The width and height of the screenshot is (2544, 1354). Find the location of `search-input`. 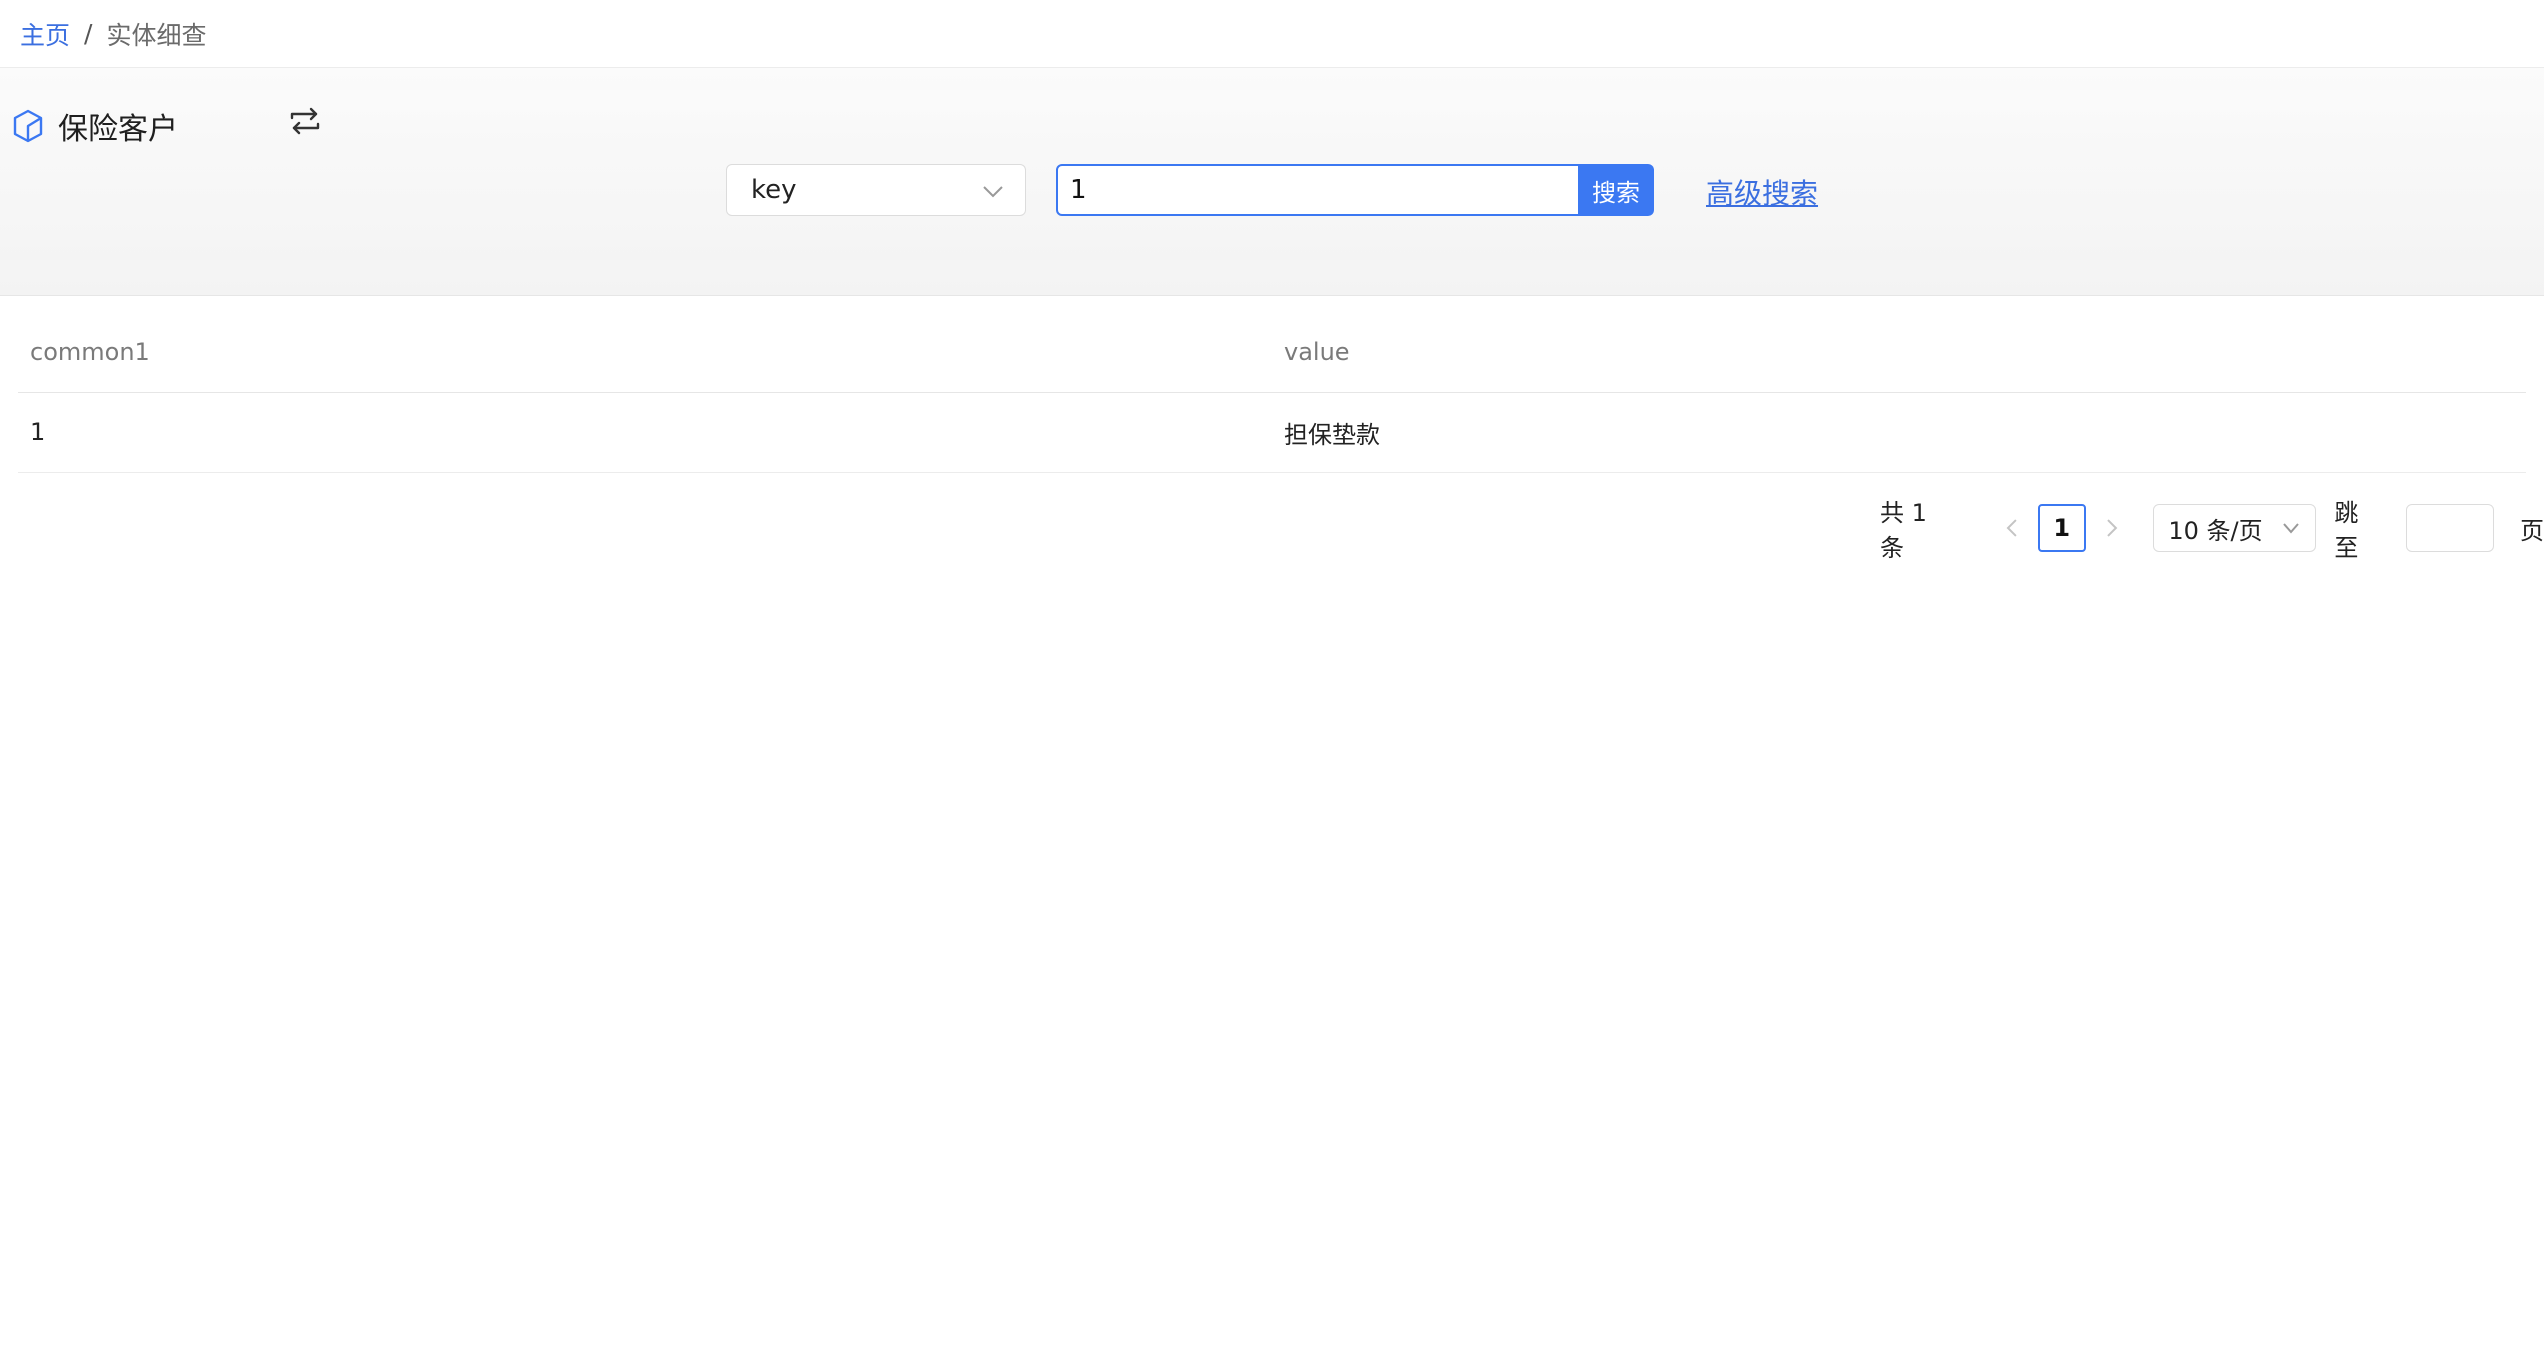

search-input is located at coordinates (1318, 190).